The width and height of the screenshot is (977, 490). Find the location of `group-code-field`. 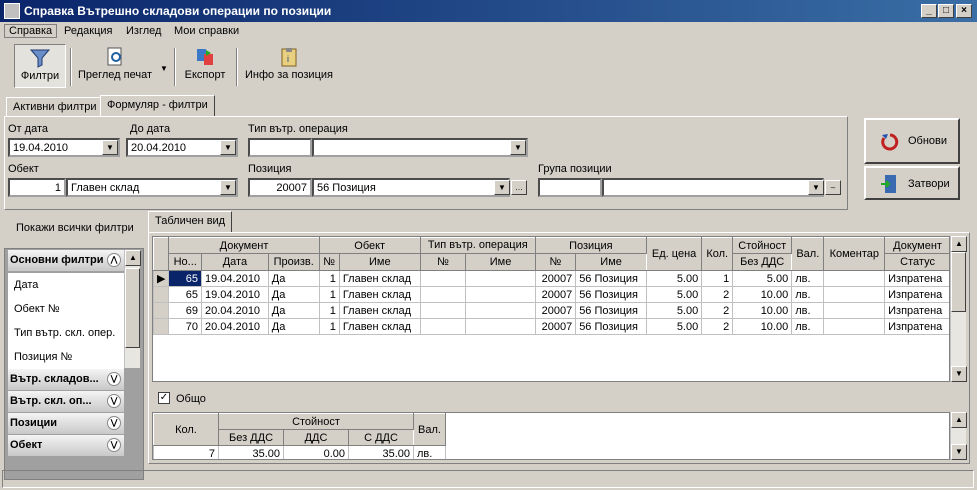

group-code-field is located at coordinates (570, 187).